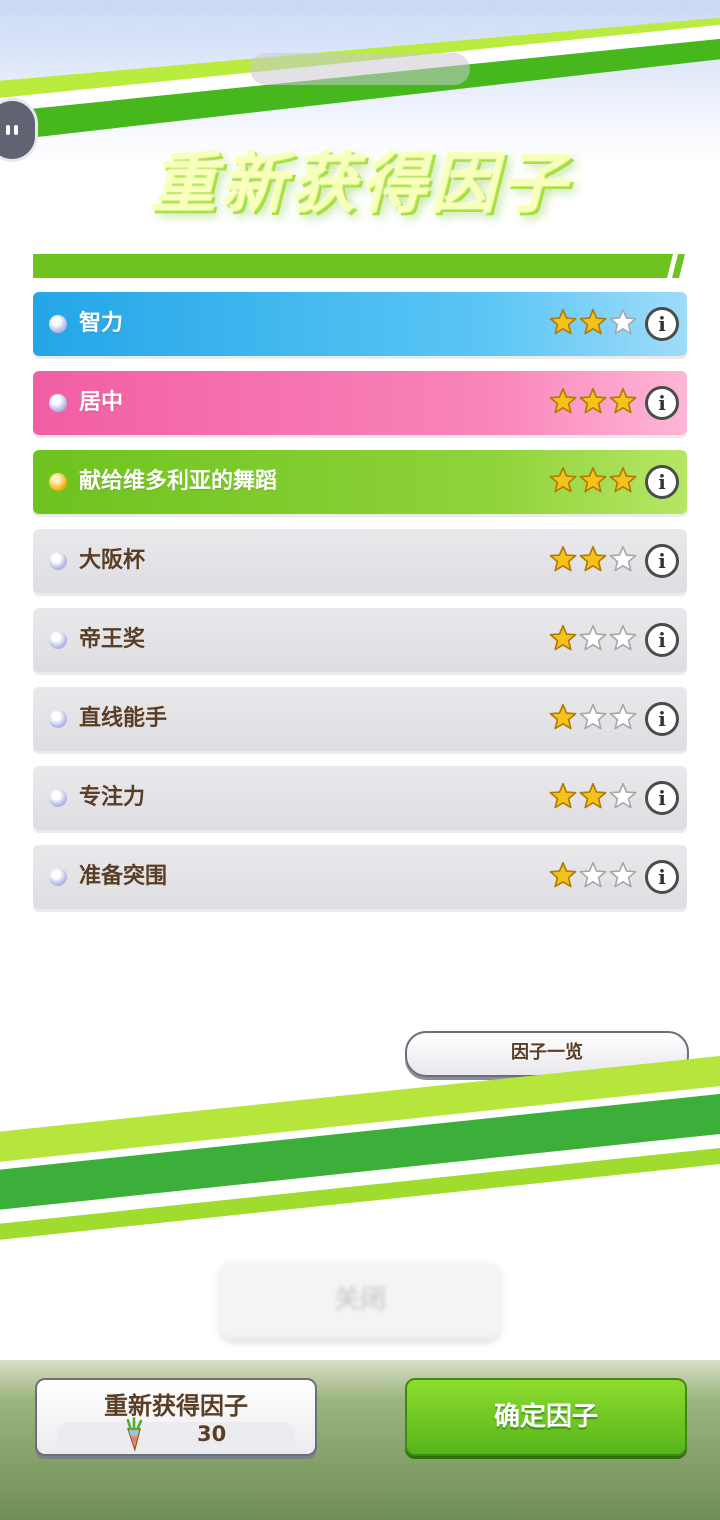  I want to click on page-title: 重新获得因子, so click(360, 183).